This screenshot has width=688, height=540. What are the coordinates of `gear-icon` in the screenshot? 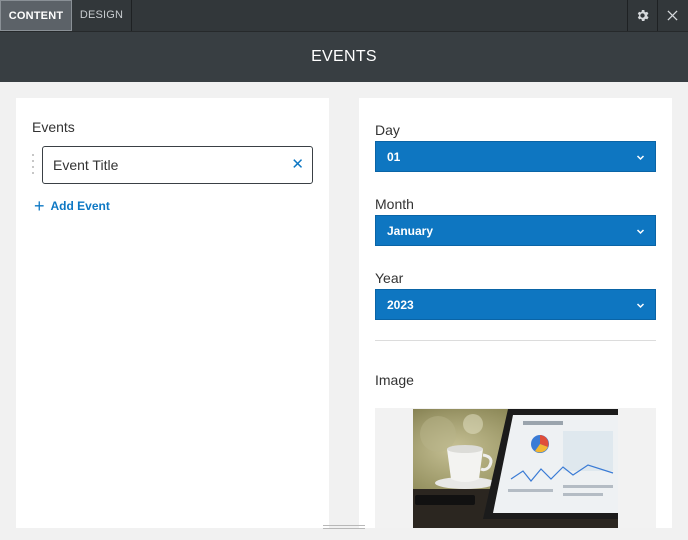 It's located at (643, 15).